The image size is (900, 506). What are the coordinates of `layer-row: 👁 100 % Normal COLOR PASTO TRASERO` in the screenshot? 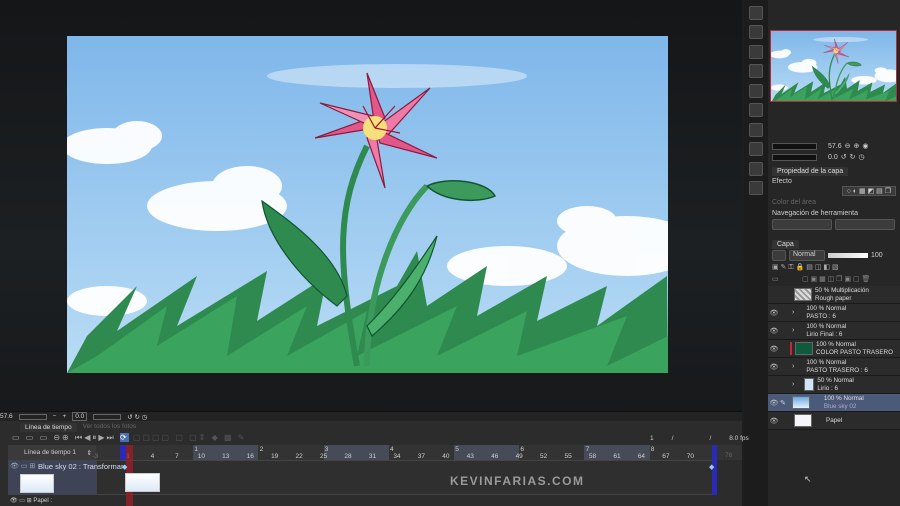 It's located at (834, 349).